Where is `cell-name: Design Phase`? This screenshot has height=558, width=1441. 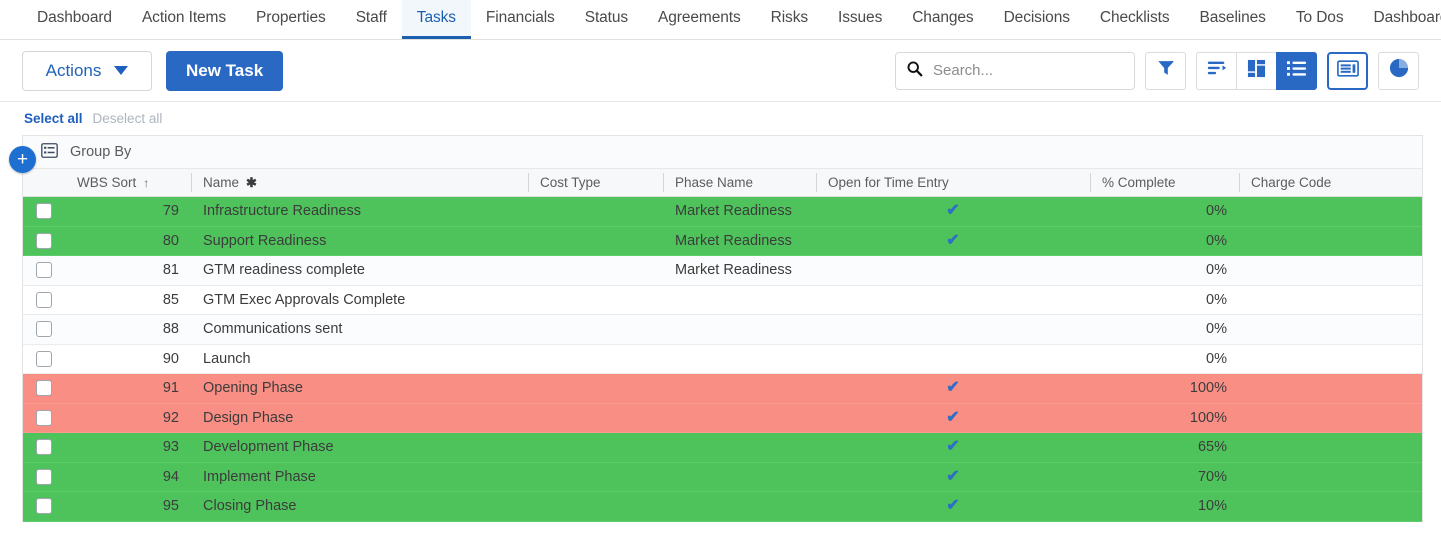 cell-name: Design Phase is located at coordinates (359, 418).